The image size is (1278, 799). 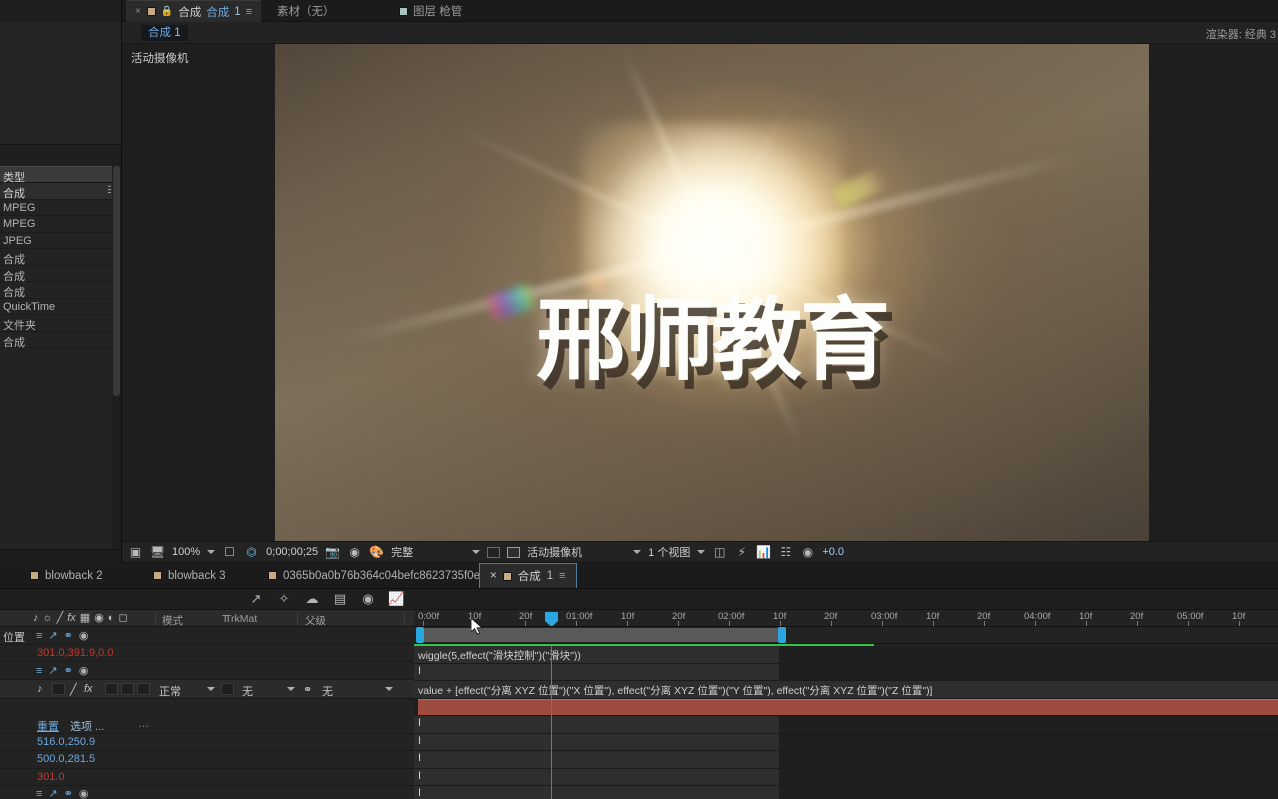 What do you see at coordinates (116, 281) in the screenshot?
I see `scrollbar-thumb` at bounding box center [116, 281].